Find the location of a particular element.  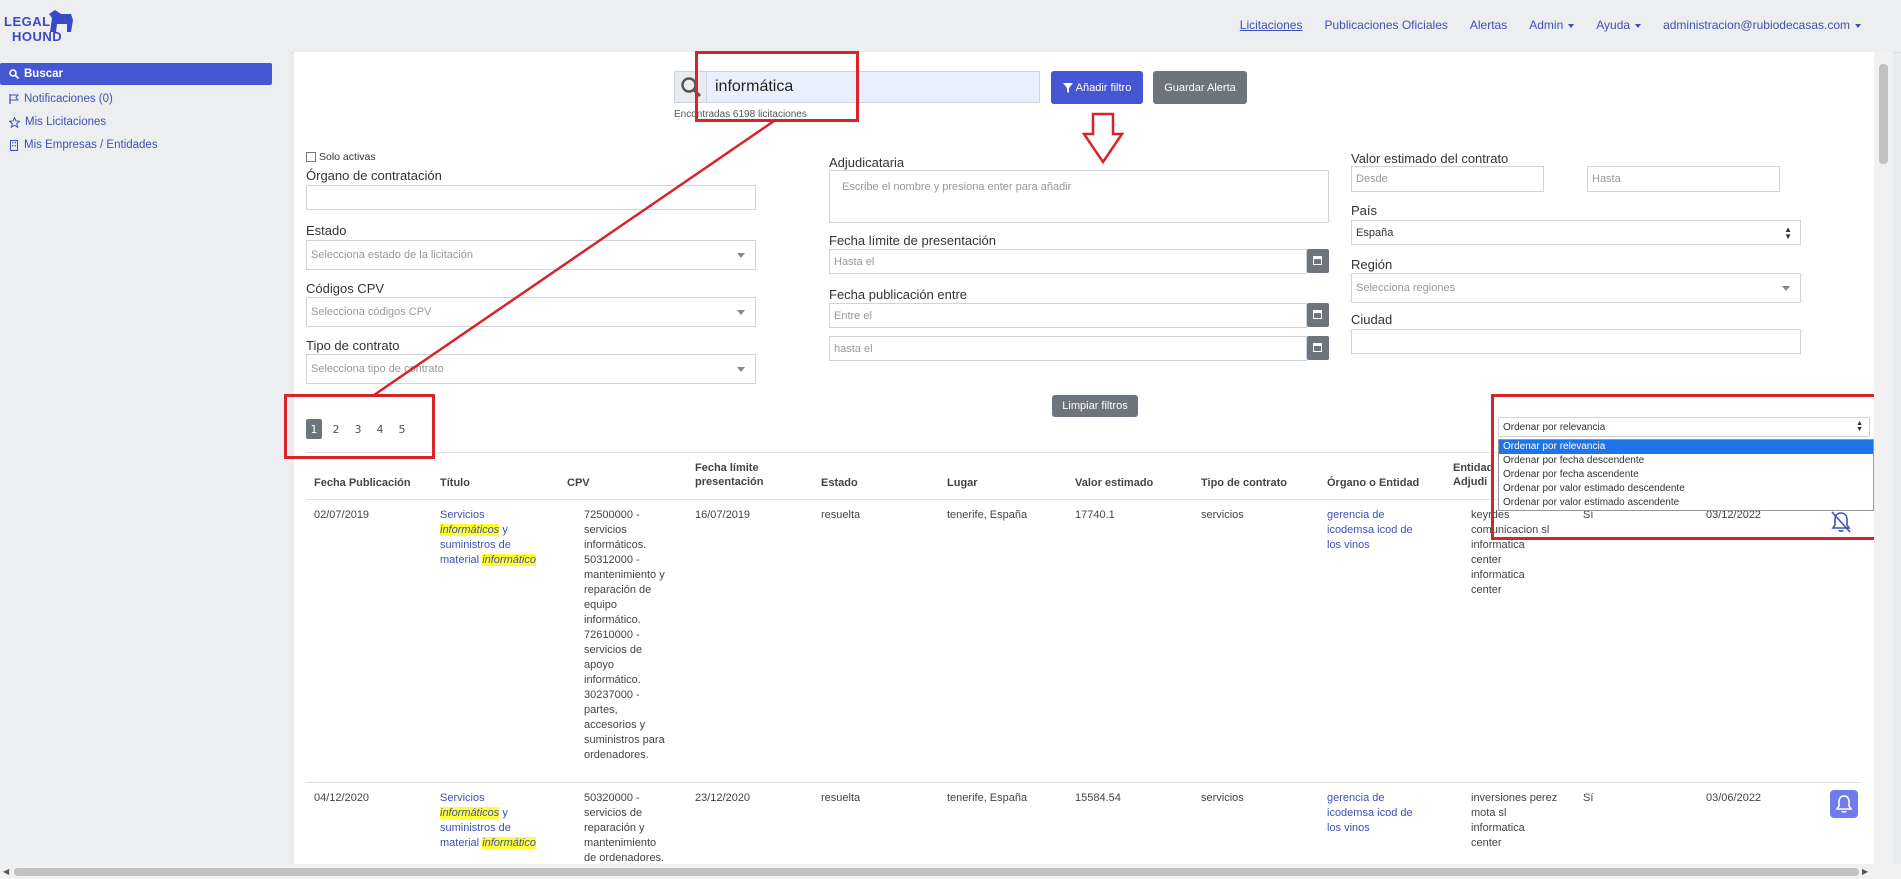

scroll-left-icon: ◀ is located at coordinates (6, 871).